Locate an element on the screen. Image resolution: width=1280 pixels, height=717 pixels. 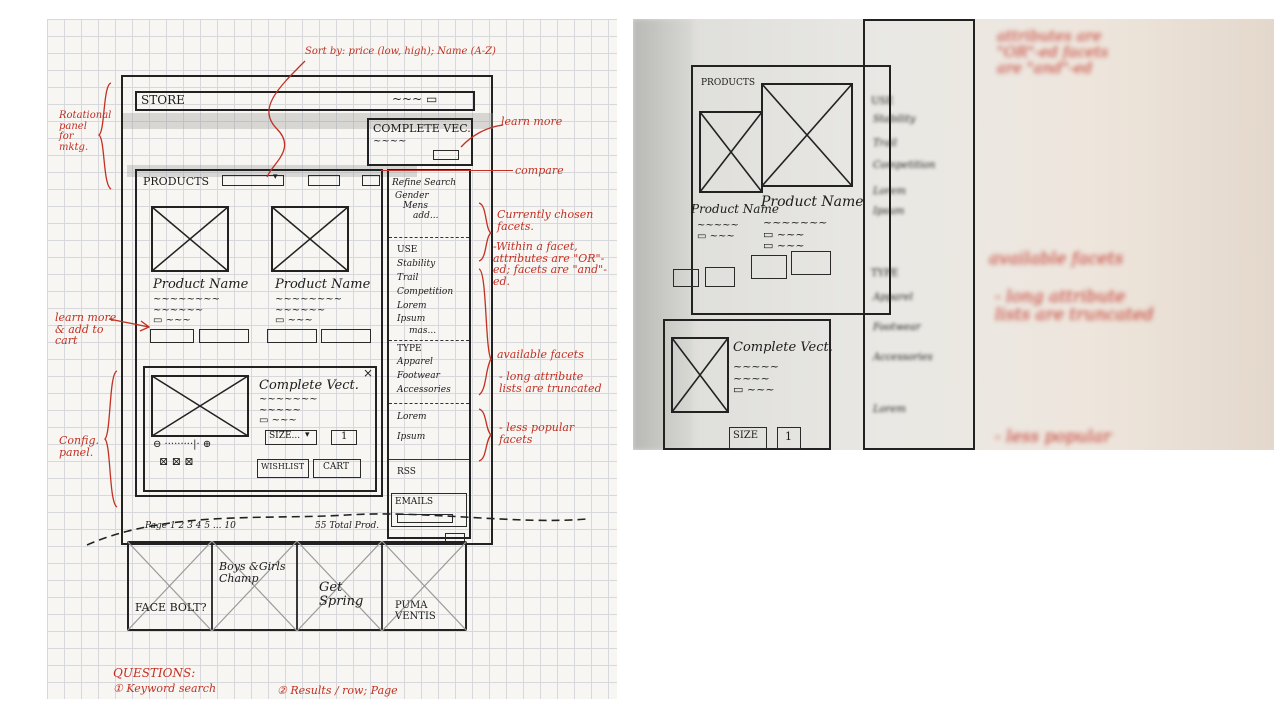
product-desc-2: ~~~~~~~~ ~~~~~~ ▭ ~~~ is located at coordinates (309, 310).